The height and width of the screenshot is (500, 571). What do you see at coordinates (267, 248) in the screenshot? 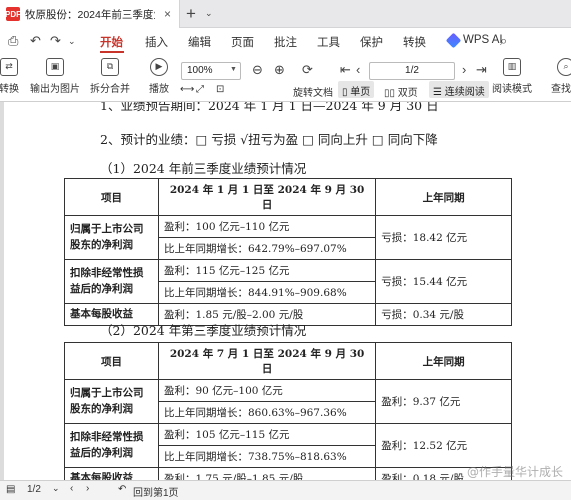
I see `growth-cell: 比上年同期增长：642.79%–697.07%` at bounding box center [267, 248].